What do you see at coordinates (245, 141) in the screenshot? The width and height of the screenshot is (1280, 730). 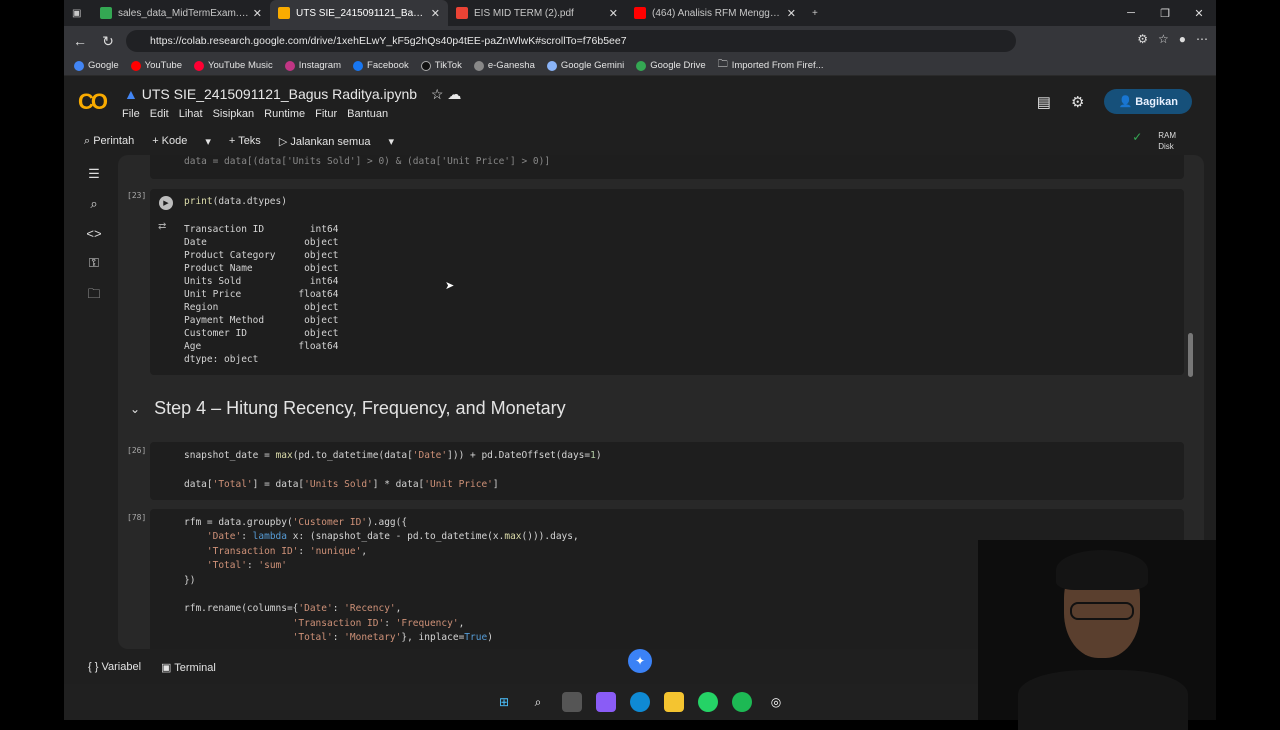 I see `add-text-button: + Teks` at bounding box center [245, 141].